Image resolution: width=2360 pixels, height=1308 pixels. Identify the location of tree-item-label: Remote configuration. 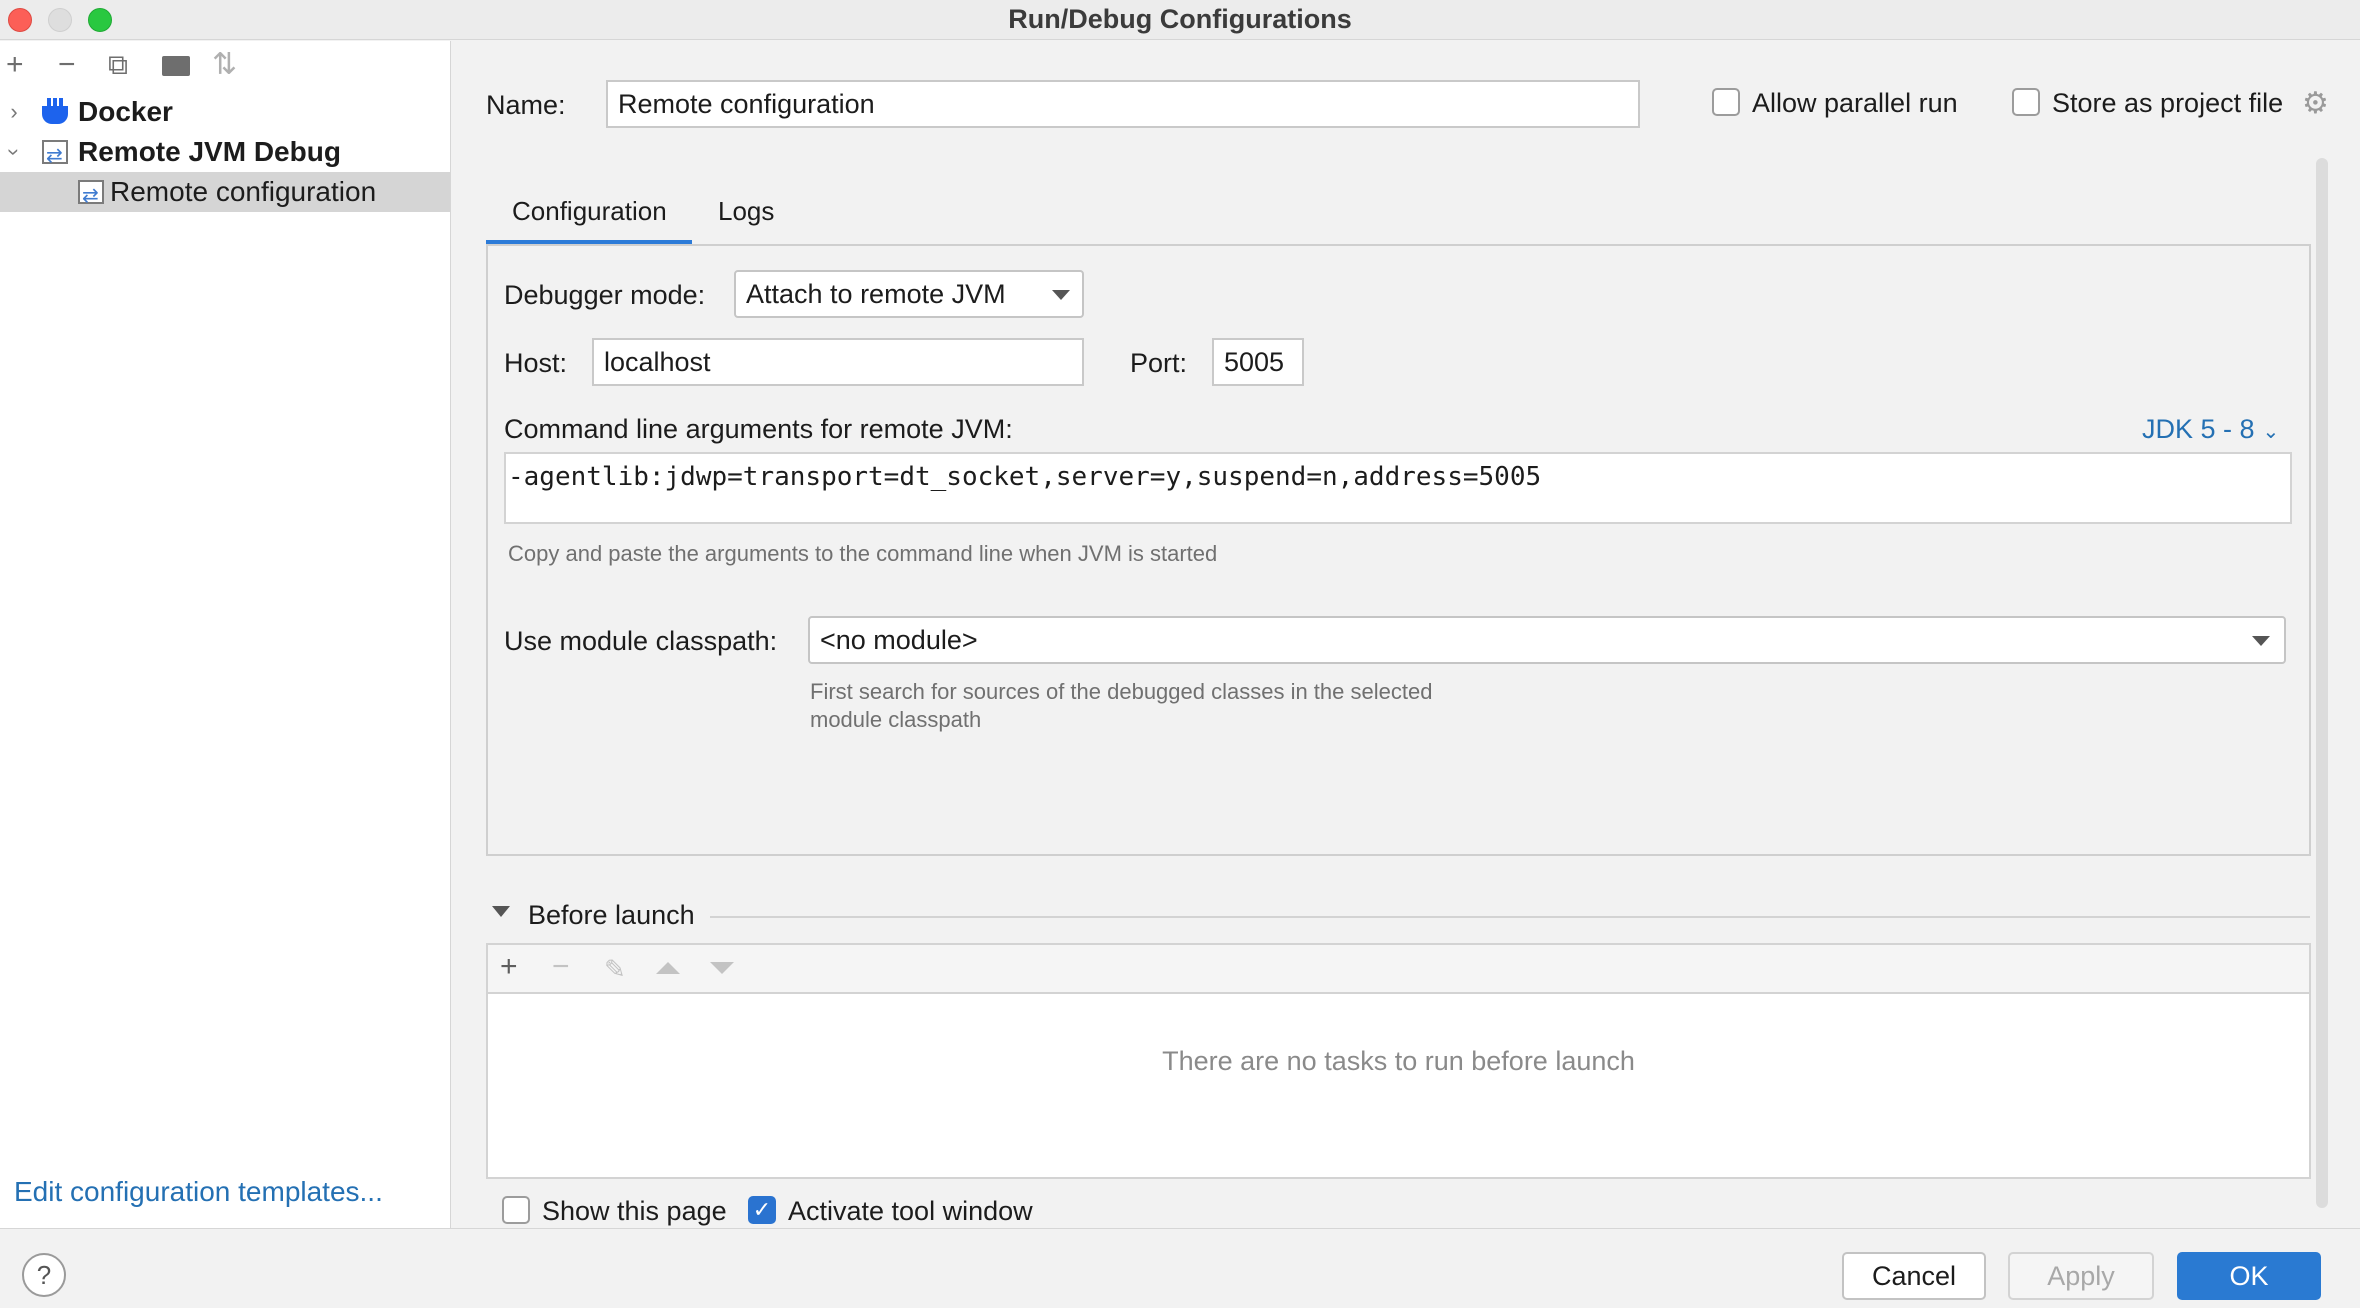
(243, 191).